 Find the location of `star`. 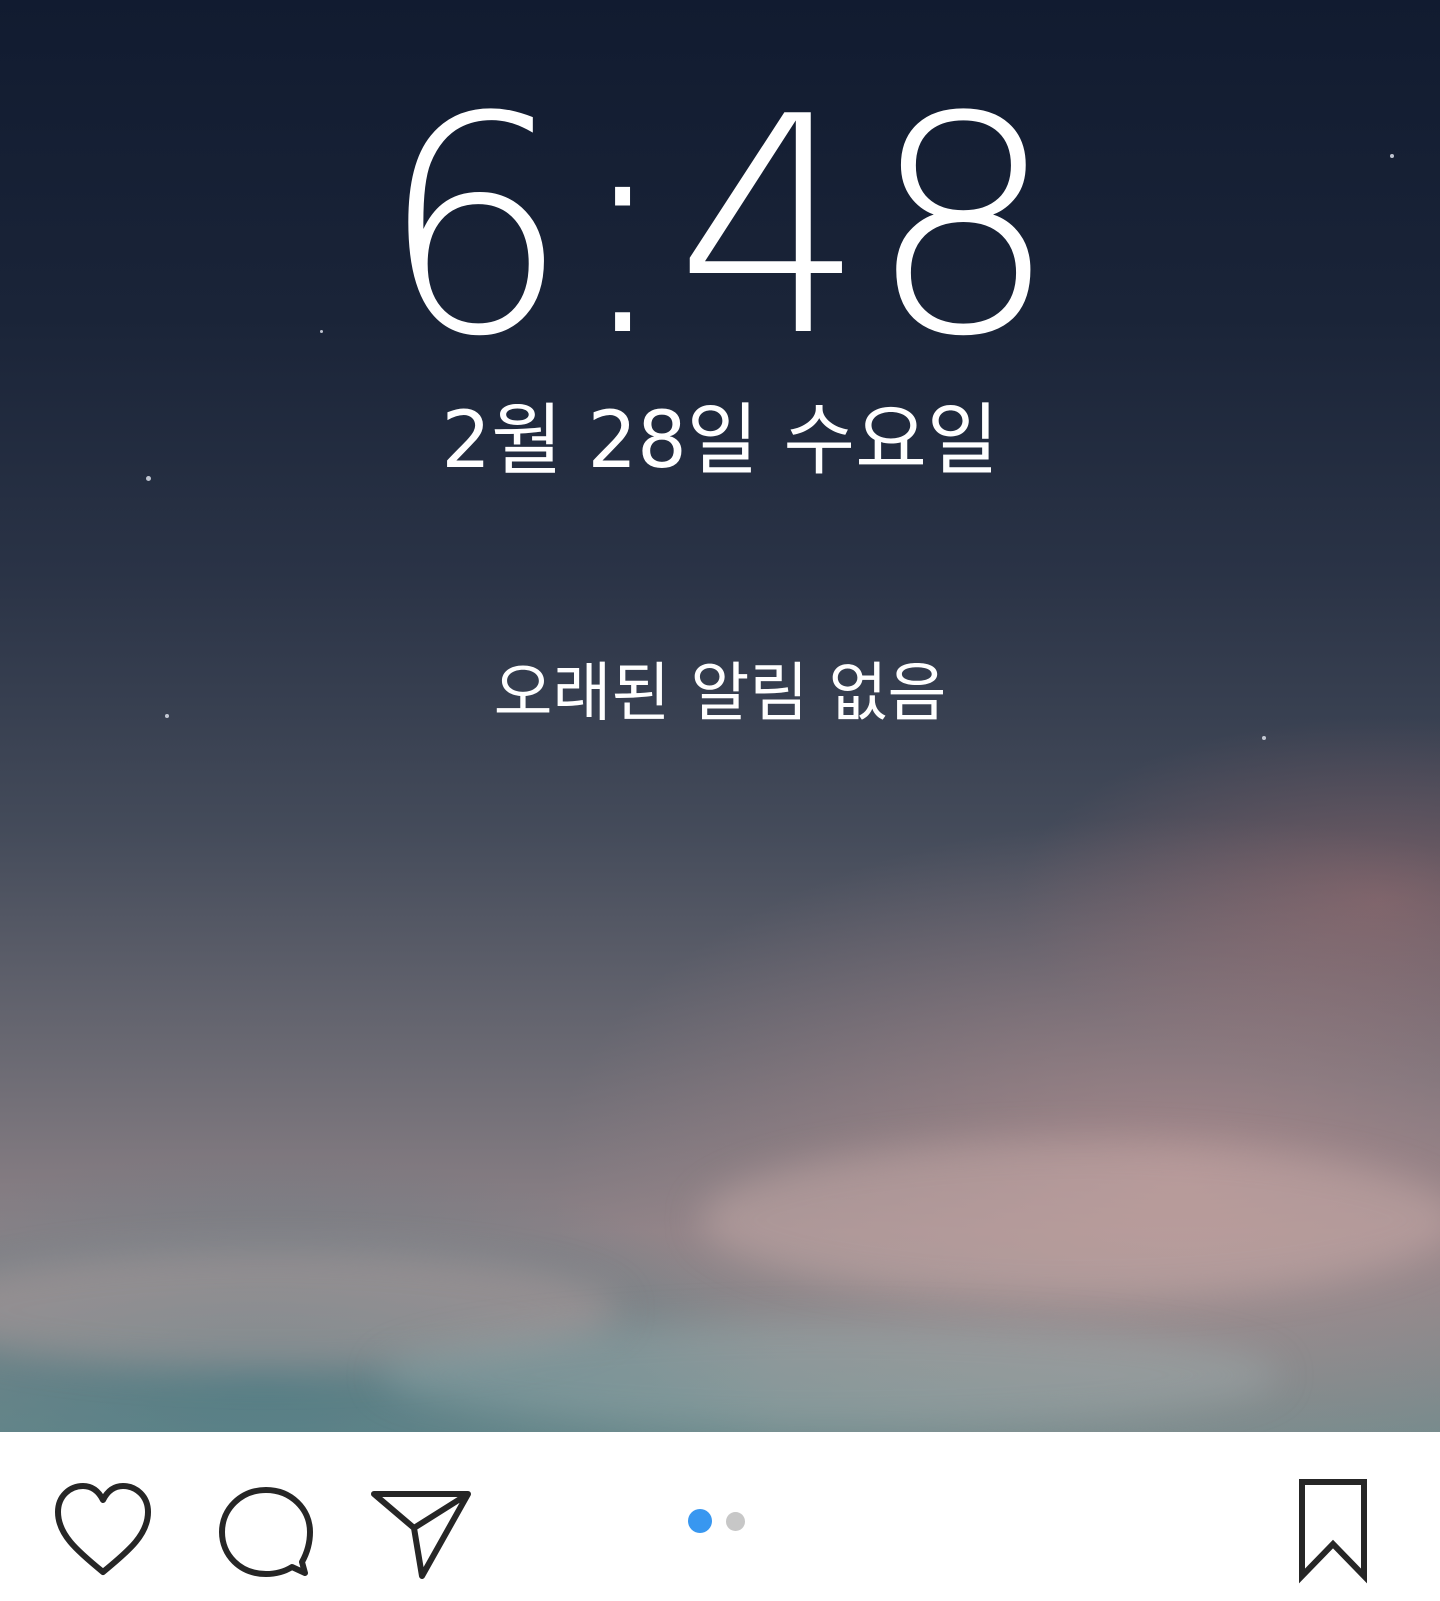

star is located at coordinates (1264, 738).